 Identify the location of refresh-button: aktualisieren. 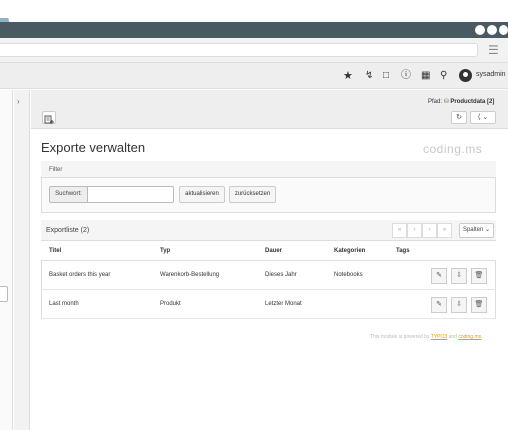
(202, 194).